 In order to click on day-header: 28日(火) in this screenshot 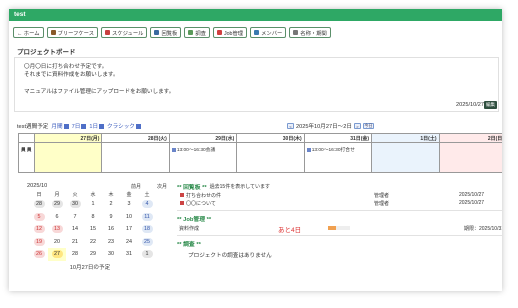, I will do `click(135, 138)`.